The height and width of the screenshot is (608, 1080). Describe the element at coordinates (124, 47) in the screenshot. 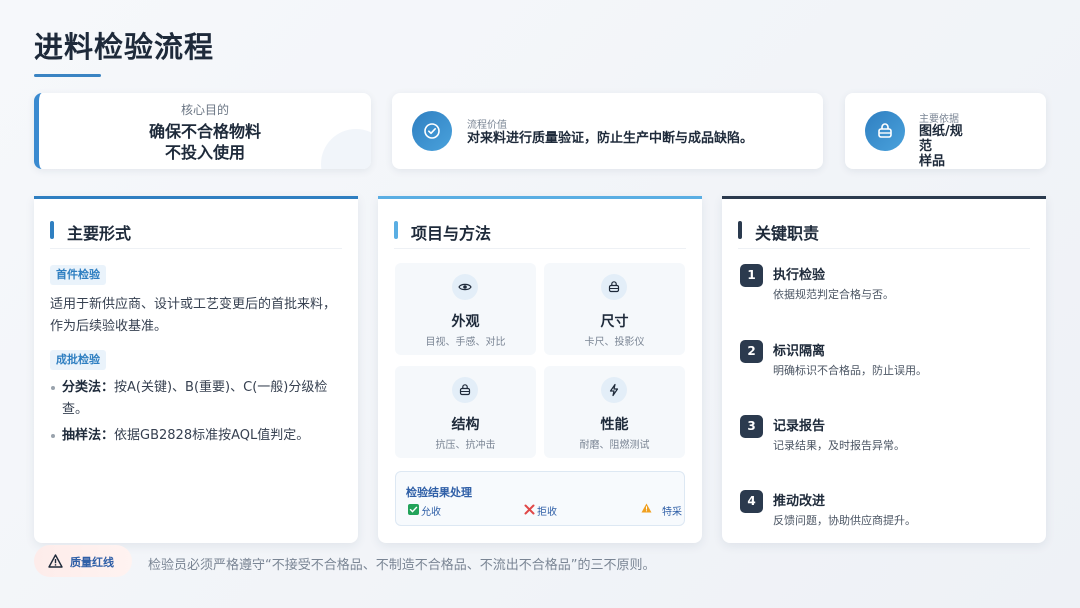

I see `page-title: 进料检验流程` at that location.